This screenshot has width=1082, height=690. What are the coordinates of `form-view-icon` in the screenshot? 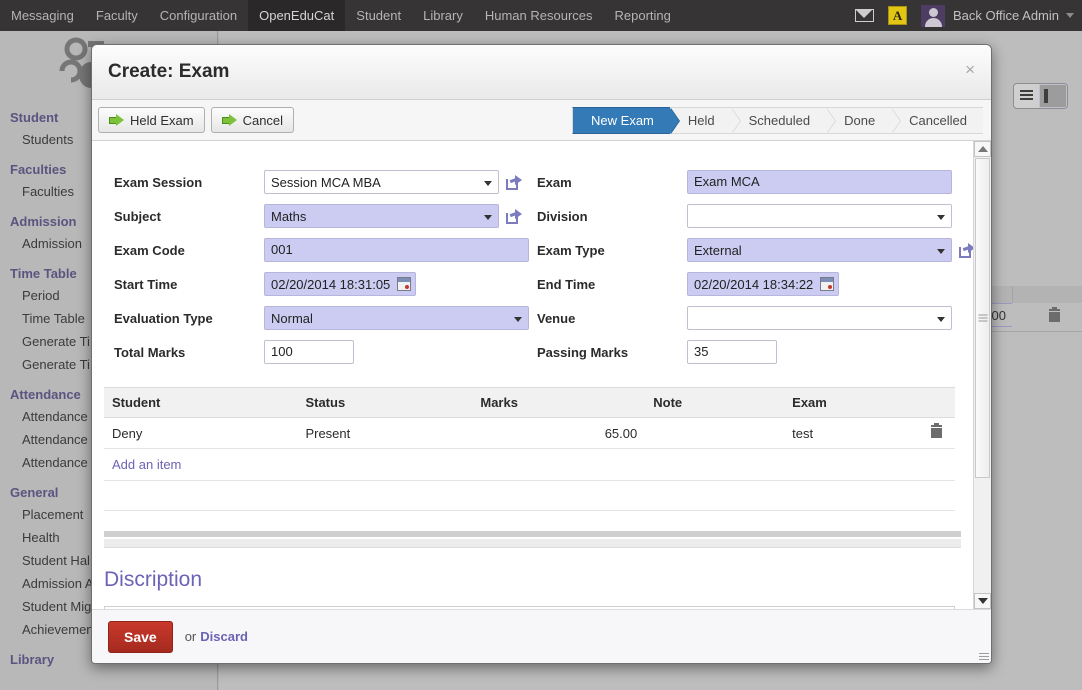 It's located at (1053, 96).